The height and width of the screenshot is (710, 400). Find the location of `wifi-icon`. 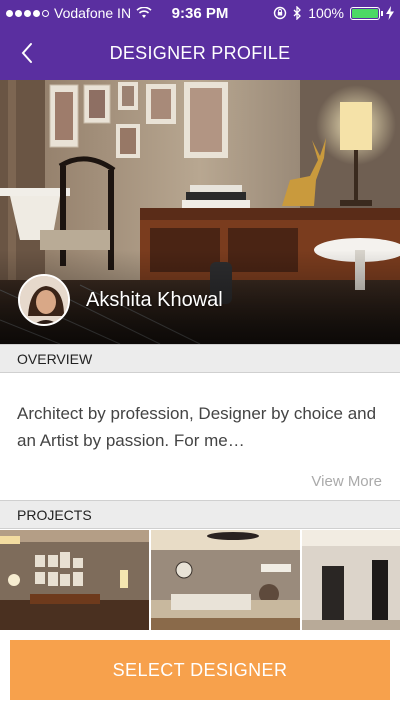

wifi-icon is located at coordinates (144, 12).